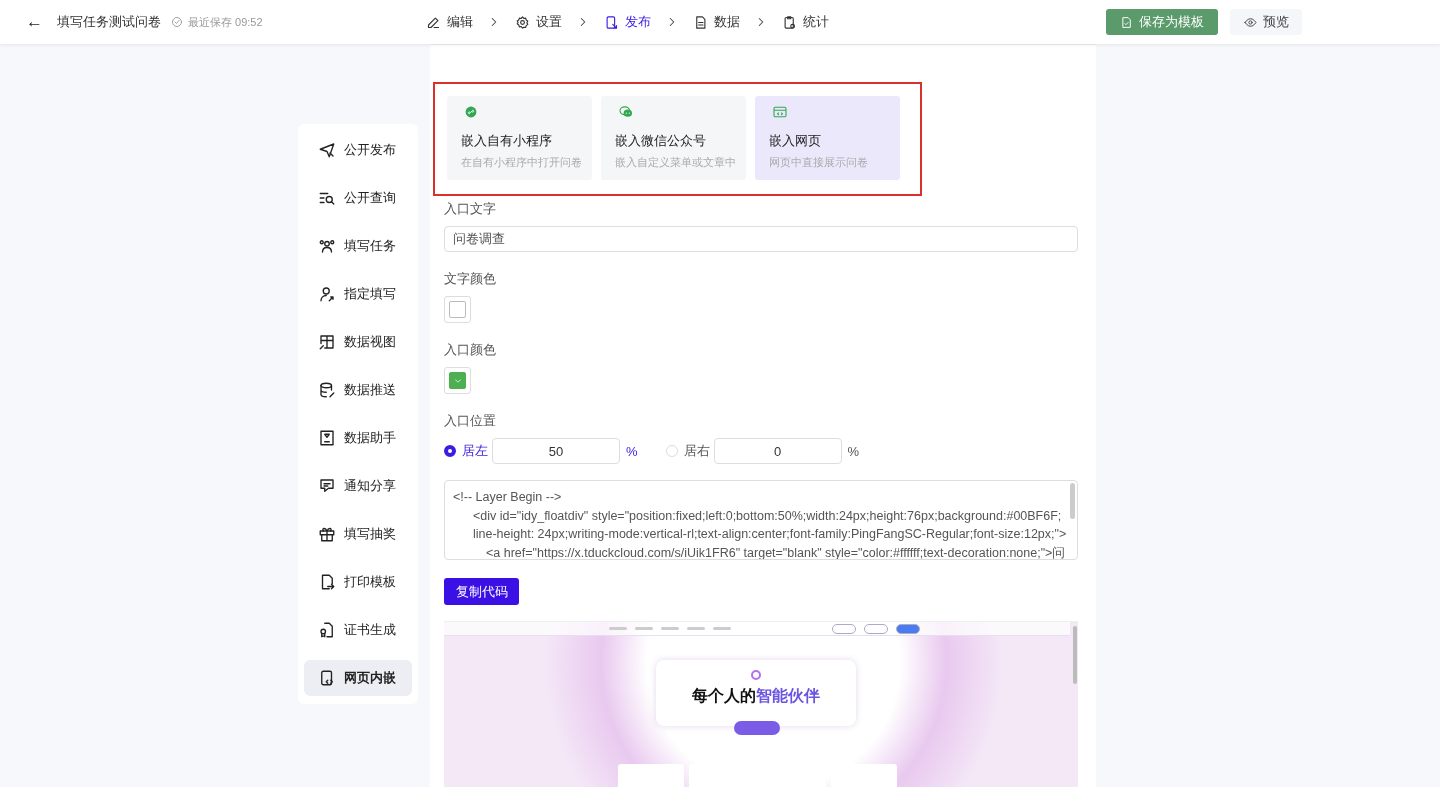 This screenshot has width=1440, height=787. What do you see at coordinates (470, 350) in the screenshot?
I see `field-label: 入口颜色` at bounding box center [470, 350].